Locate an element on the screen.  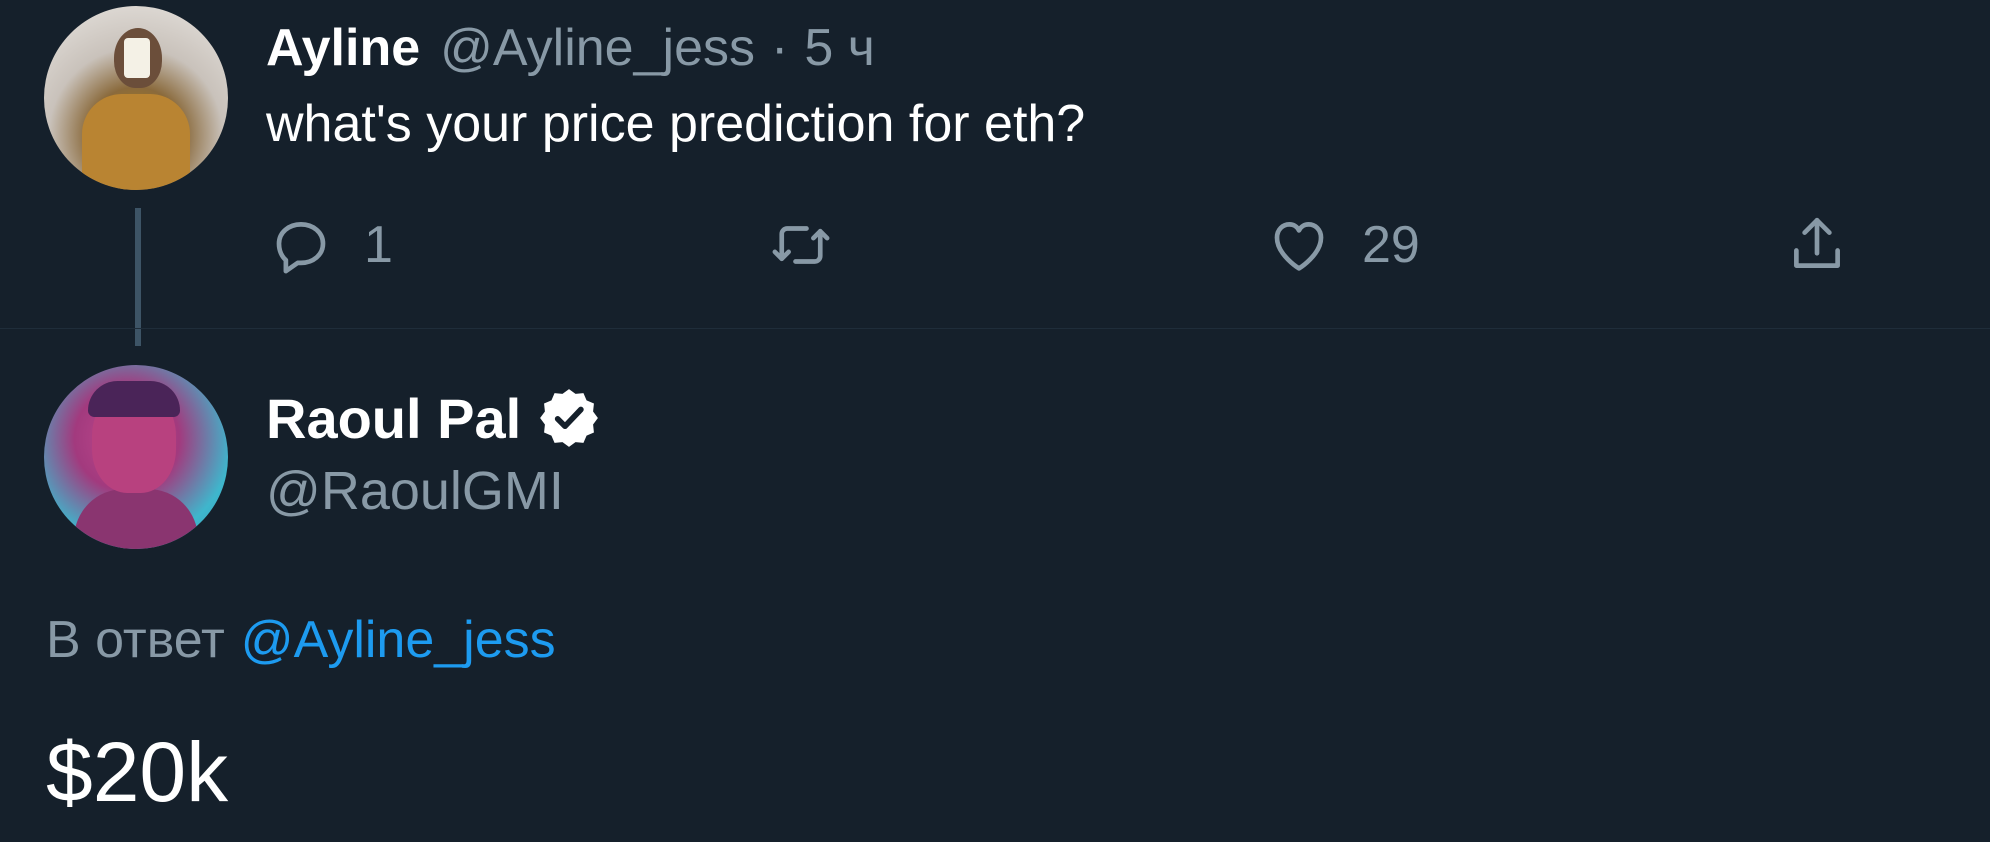
verified-badge-icon is located at coordinates (562, 418).